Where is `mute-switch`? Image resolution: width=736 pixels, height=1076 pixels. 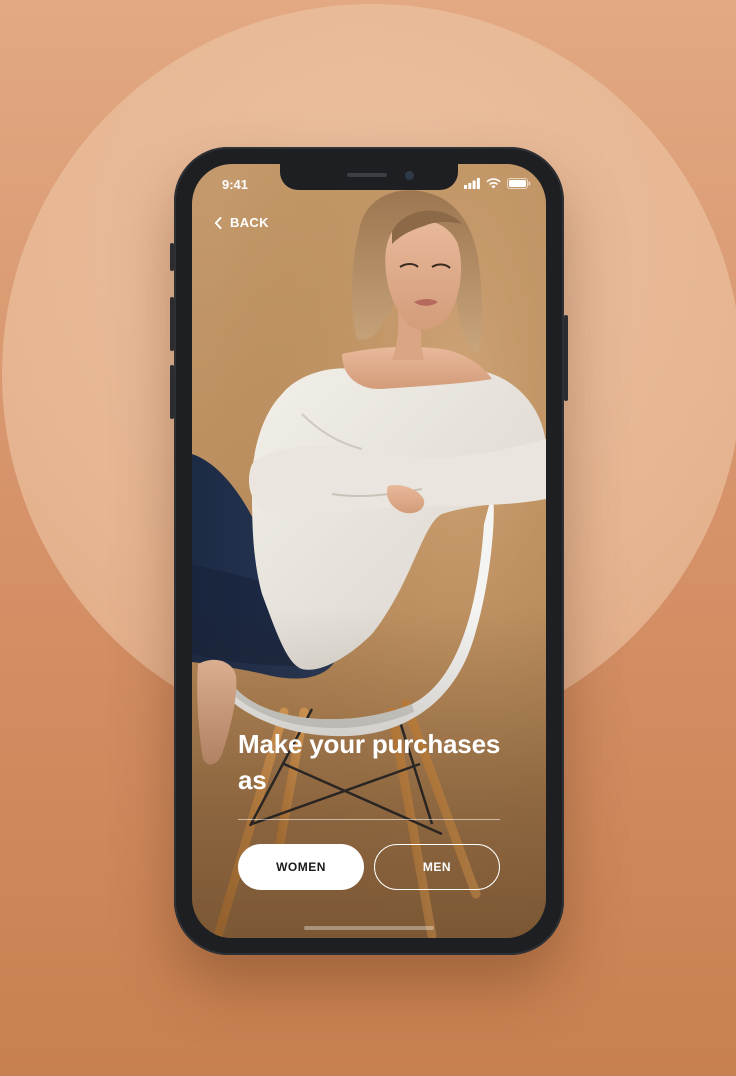 mute-switch is located at coordinates (172, 257).